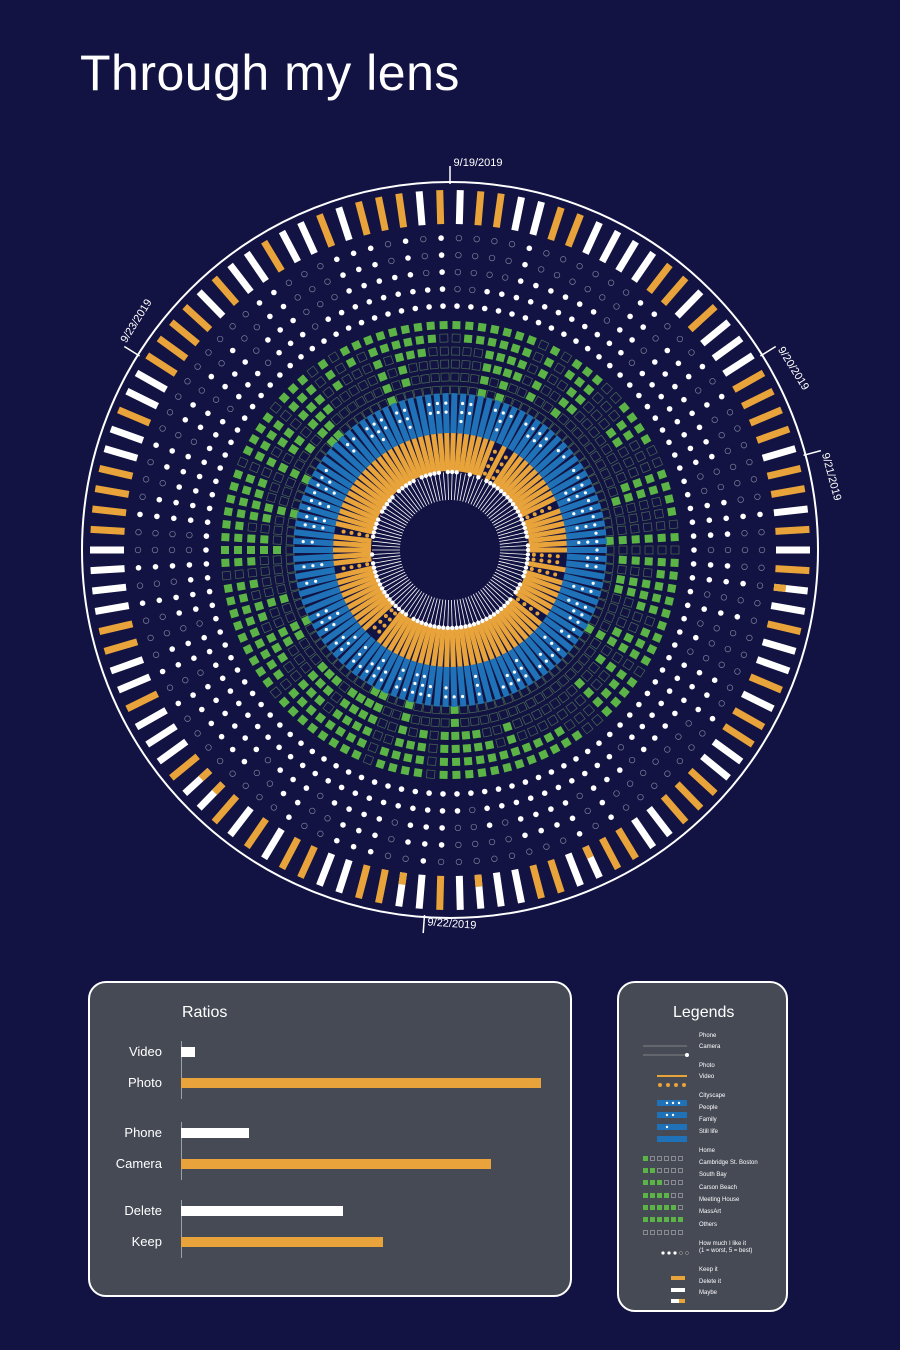 The height and width of the screenshot is (1350, 900). I want to click on ratio-label: Camera, so click(138, 1163).